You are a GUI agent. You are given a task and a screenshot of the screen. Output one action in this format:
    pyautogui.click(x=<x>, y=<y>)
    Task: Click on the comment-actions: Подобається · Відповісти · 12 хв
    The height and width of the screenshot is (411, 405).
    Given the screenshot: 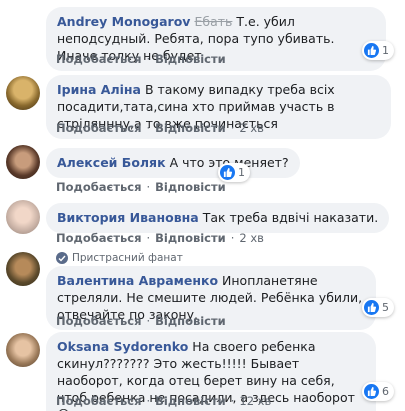 What is the action you would take?
    pyautogui.click(x=164, y=401)
    